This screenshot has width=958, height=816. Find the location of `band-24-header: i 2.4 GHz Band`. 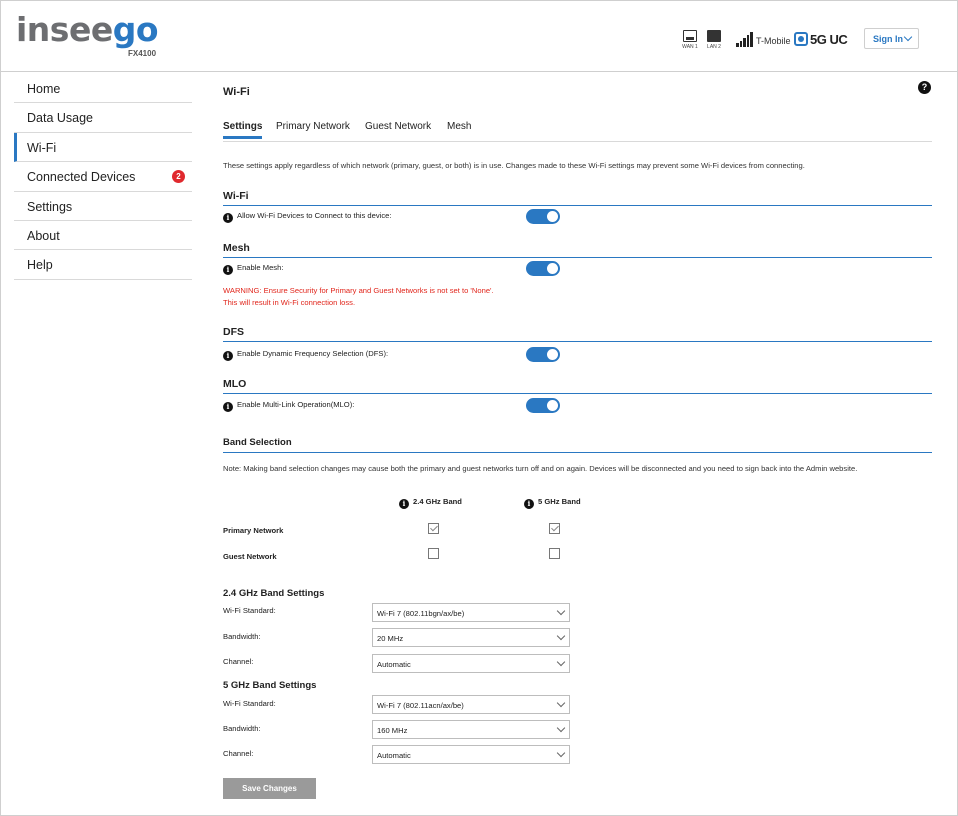

band-24-header: i 2.4 GHz Band is located at coordinates (430, 503).